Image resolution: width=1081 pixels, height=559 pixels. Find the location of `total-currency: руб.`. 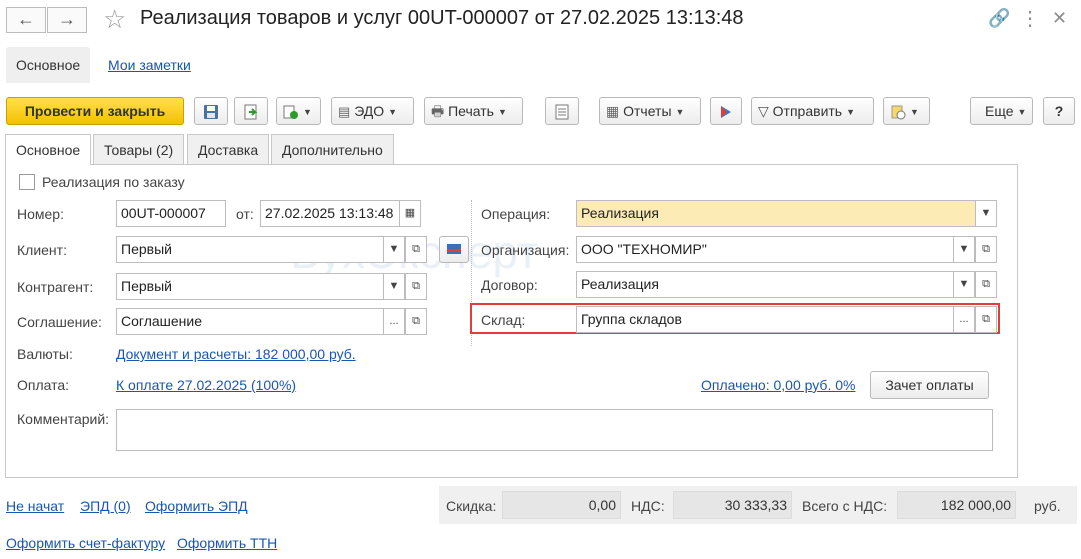

total-currency: руб. is located at coordinates (1047, 506).